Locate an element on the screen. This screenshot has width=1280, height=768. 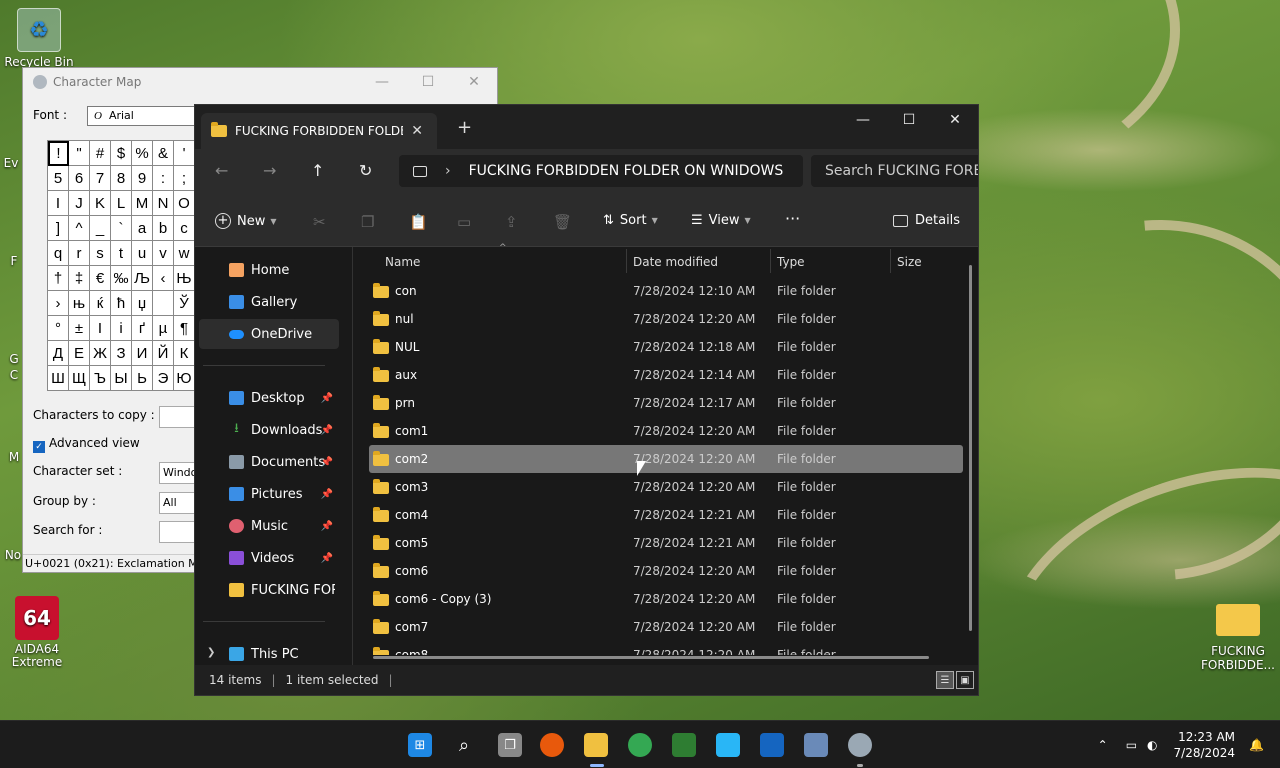
character-cell: ‹ is located at coordinates (163, 278).